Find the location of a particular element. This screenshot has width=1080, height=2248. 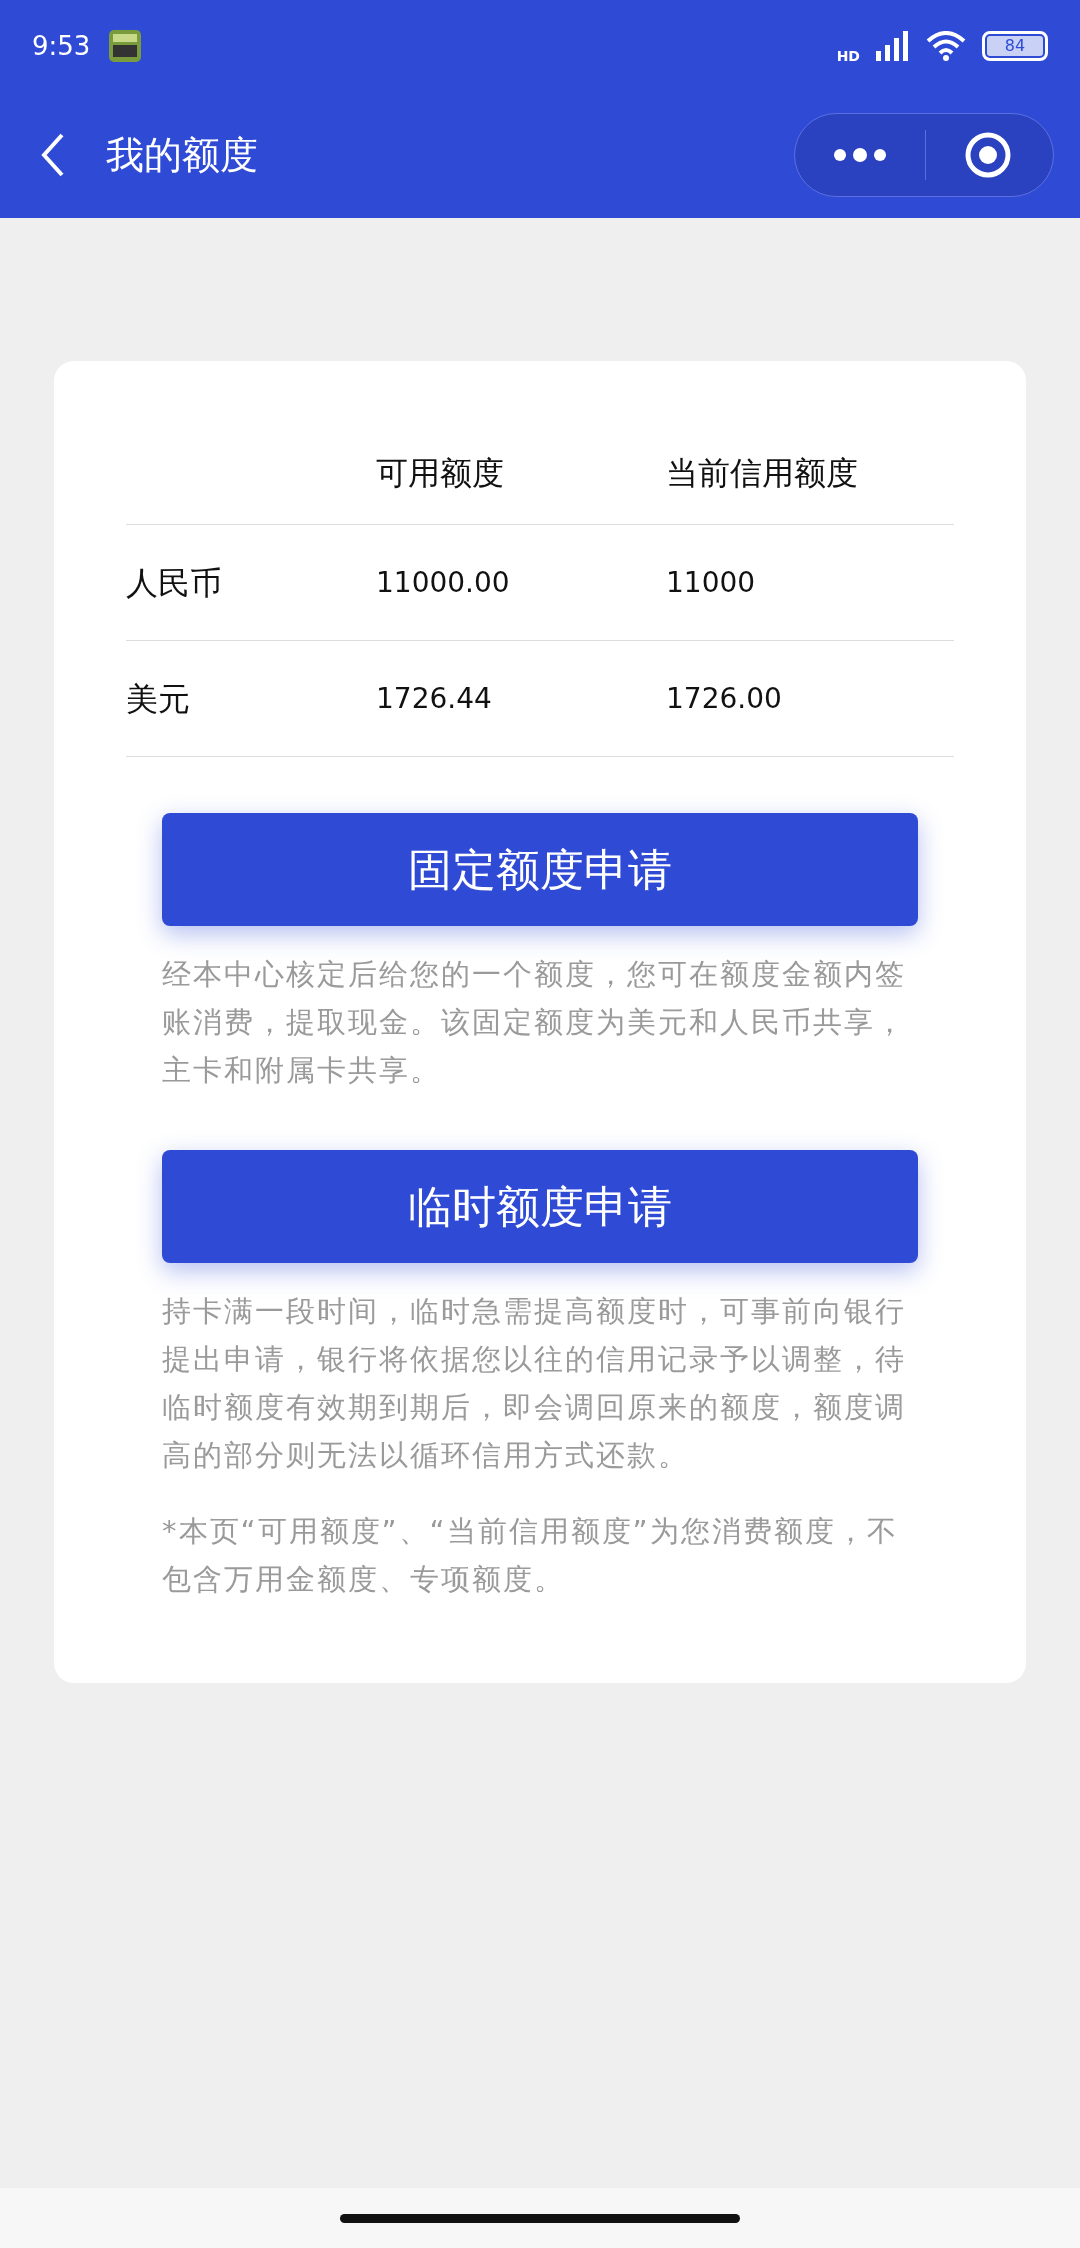

back-icon is located at coordinates (53, 155).